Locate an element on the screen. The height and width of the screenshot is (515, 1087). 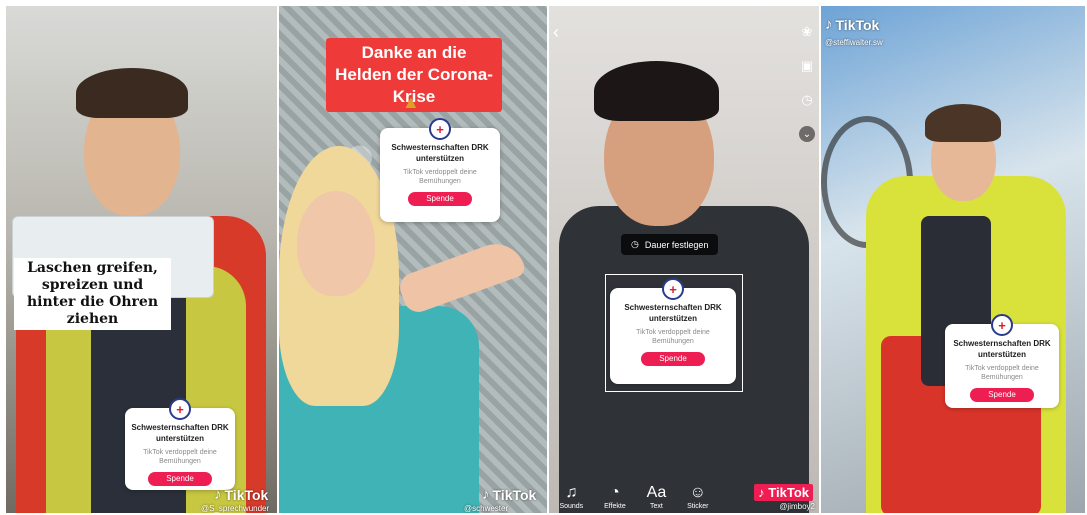
expand-chevron-icon: ⌄ is located at coordinates (807, 134).